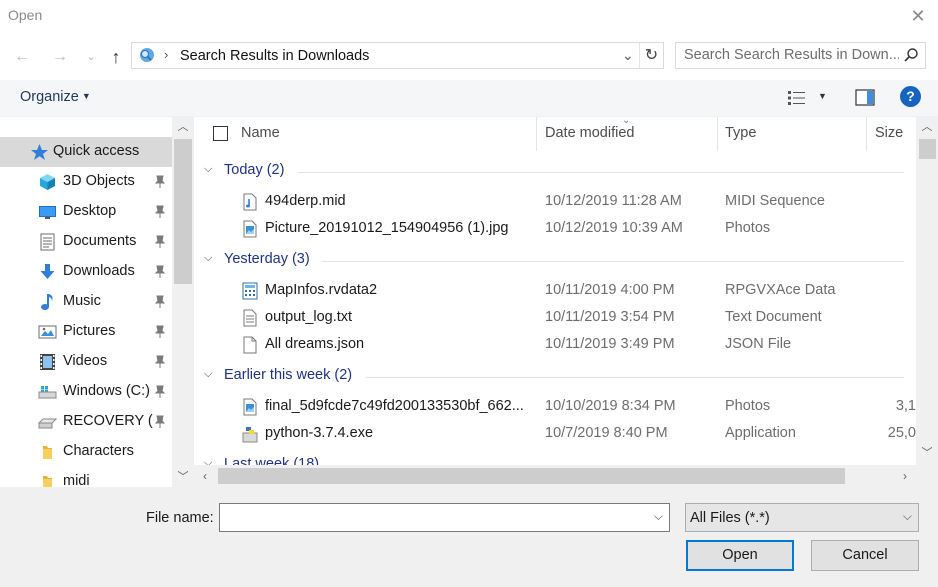 Image resolution: width=938 pixels, height=587 pixels. I want to click on sidebar-item-pictures: Pictures, so click(86, 332).